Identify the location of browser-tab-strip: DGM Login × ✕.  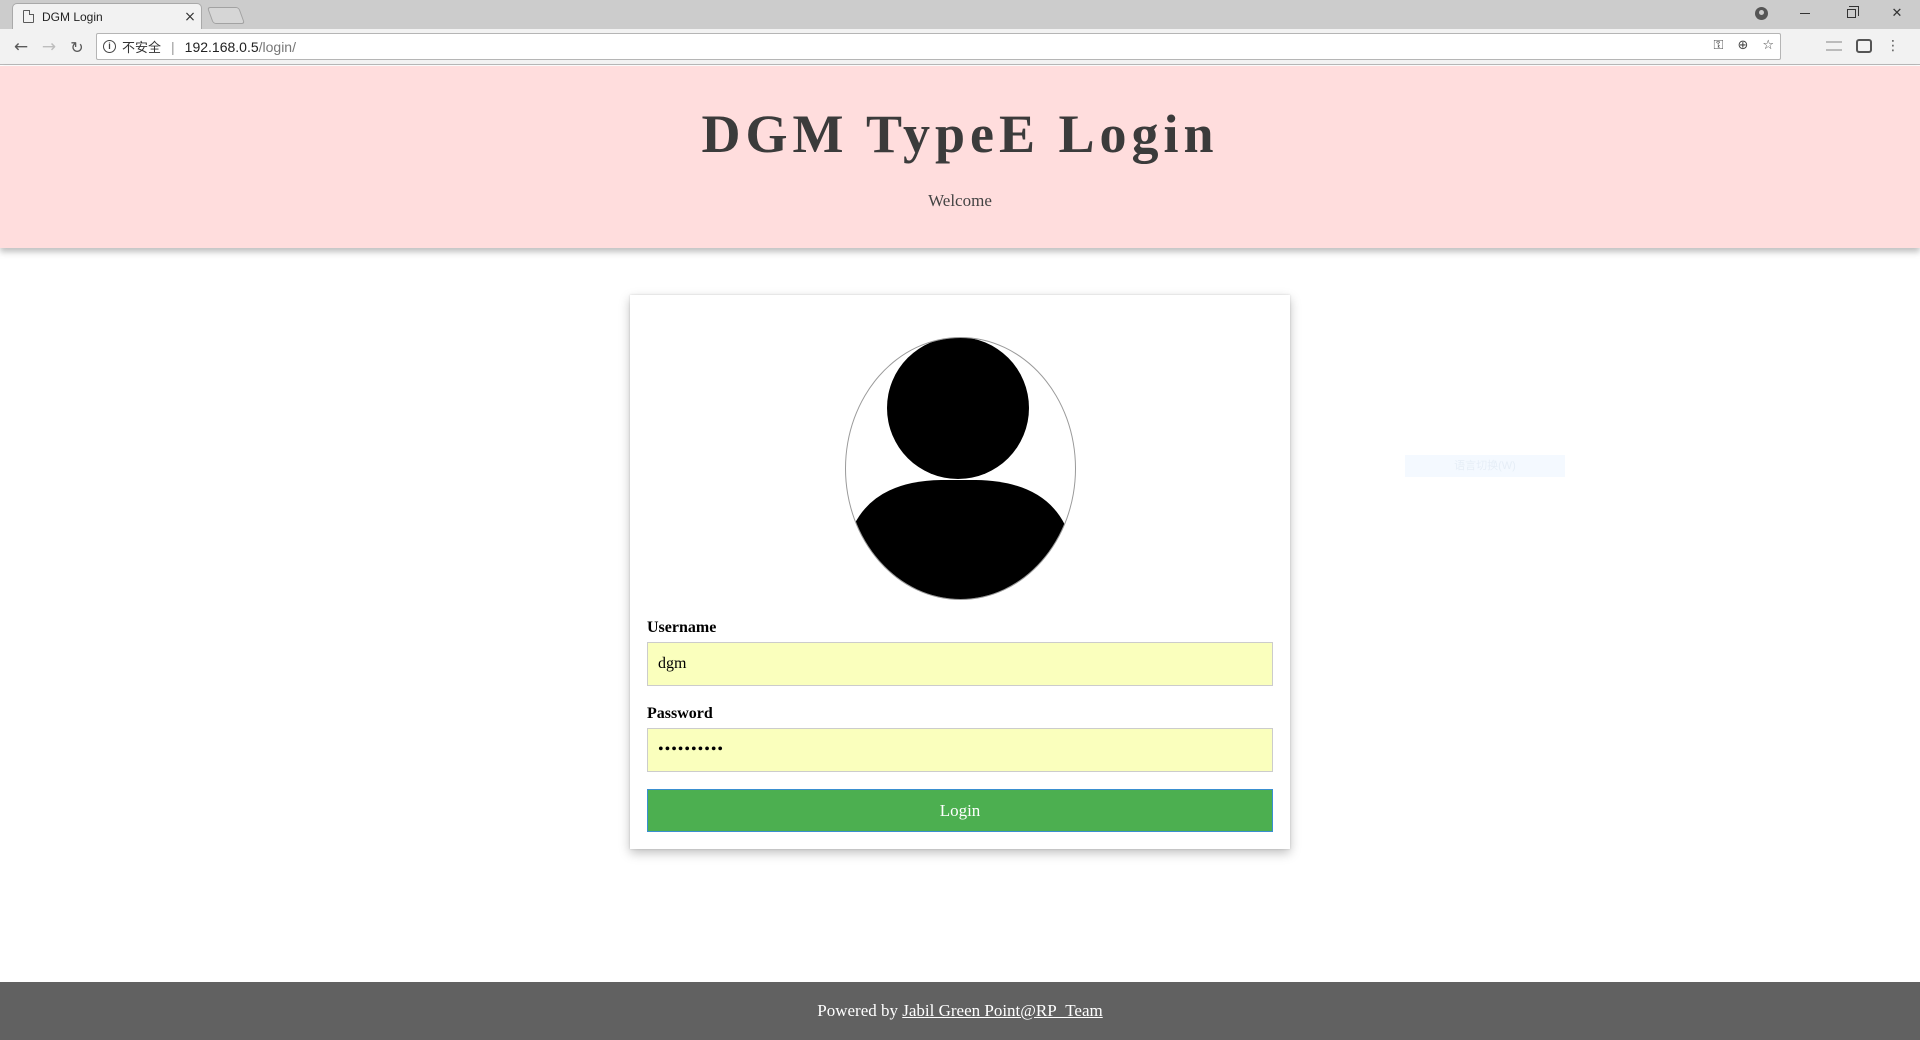
(960, 14).